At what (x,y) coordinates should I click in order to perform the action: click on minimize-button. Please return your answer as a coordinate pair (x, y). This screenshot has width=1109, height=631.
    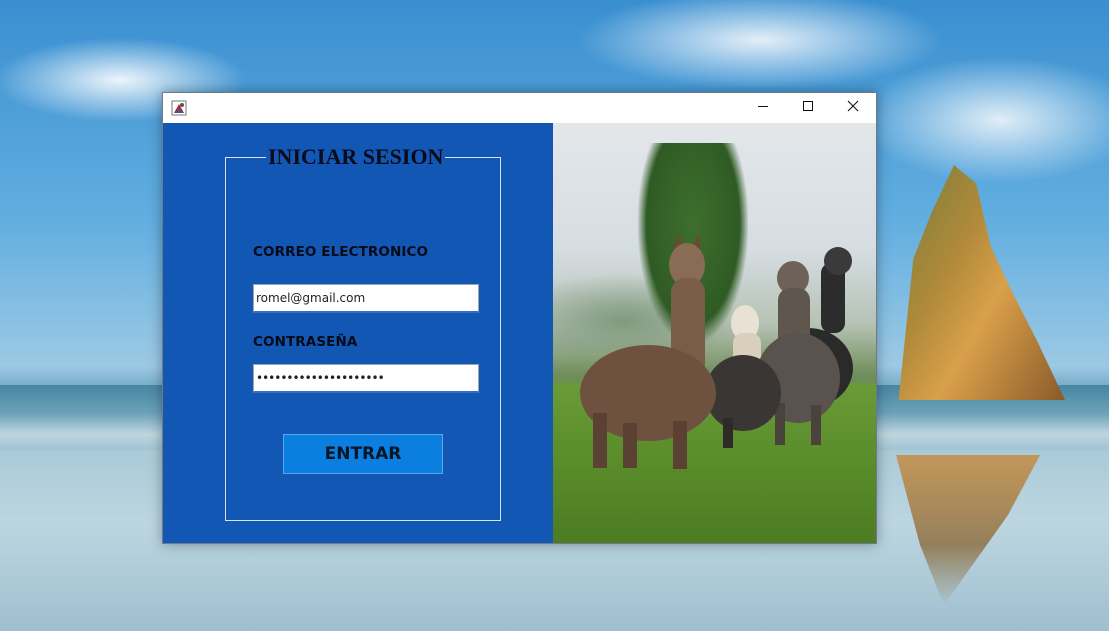
    Looking at the image, I should click on (763, 108).